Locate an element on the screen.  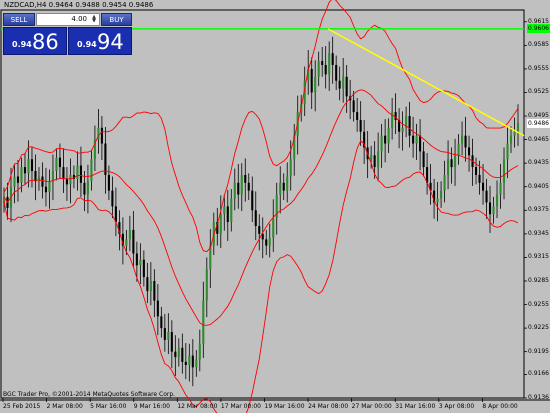
x-axis-tick-label: 9 Mar 16:00 is located at coordinates (151, 406).